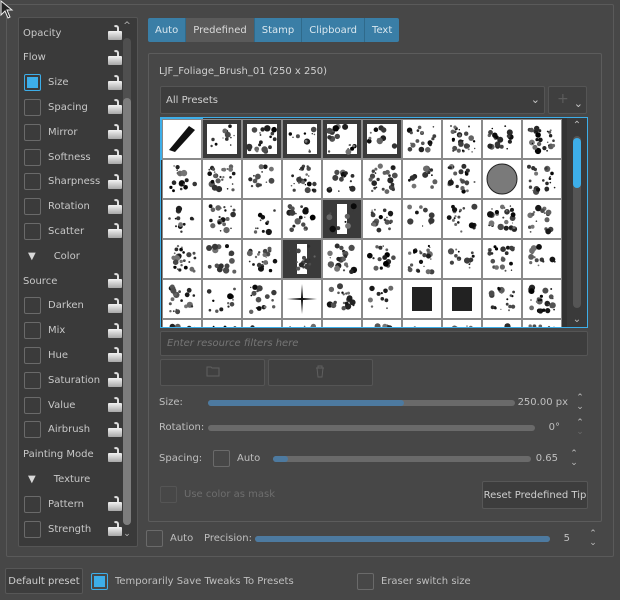 The height and width of the screenshot is (600, 620). What do you see at coordinates (462, 219) in the screenshot?
I see `brush-tip-sparkles` at bounding box center [462, 219].